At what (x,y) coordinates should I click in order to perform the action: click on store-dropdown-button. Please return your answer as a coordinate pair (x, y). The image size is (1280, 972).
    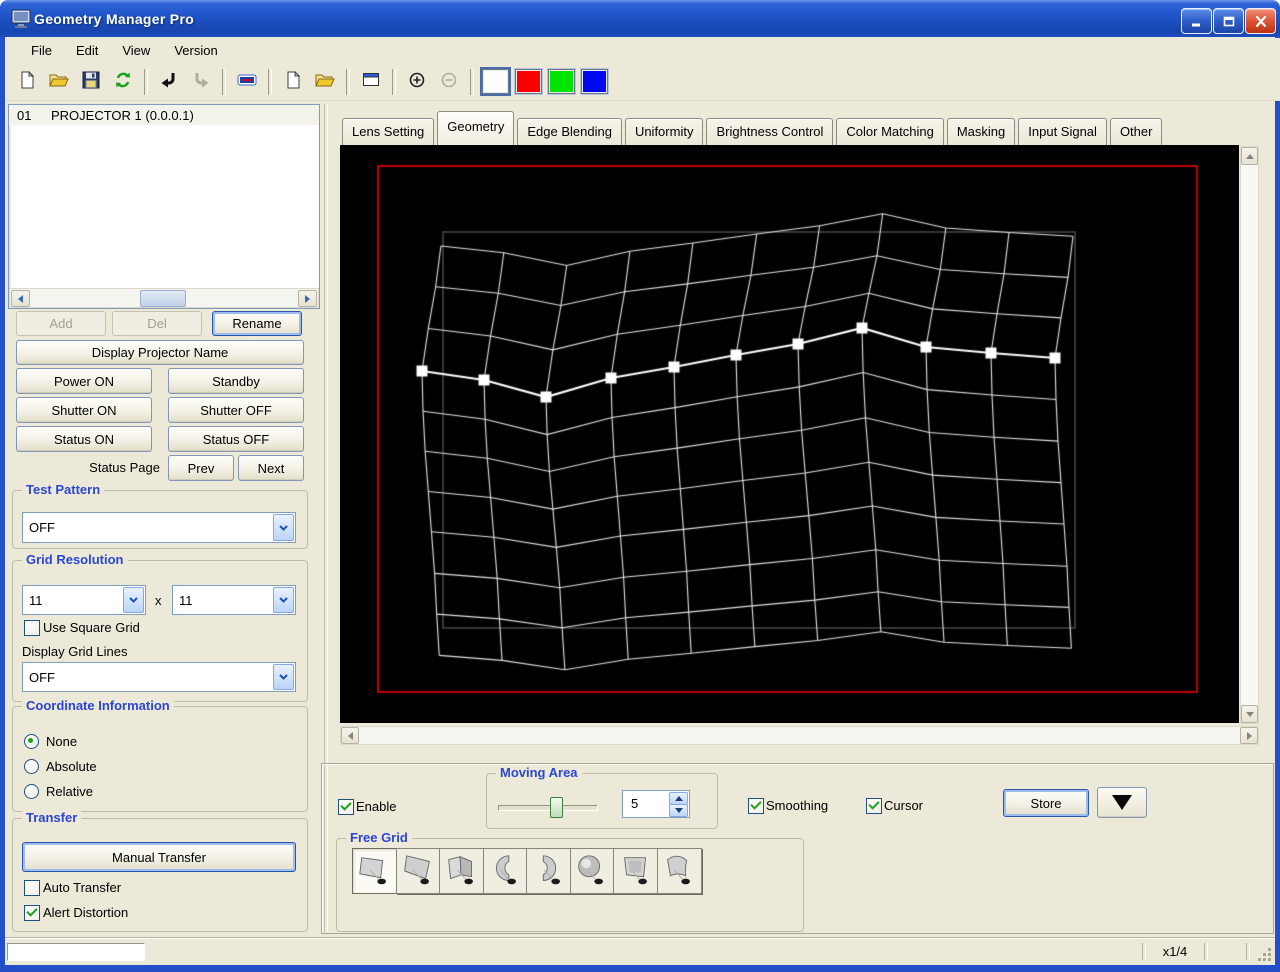
    Looking at the image, I should click on (1122, 802).